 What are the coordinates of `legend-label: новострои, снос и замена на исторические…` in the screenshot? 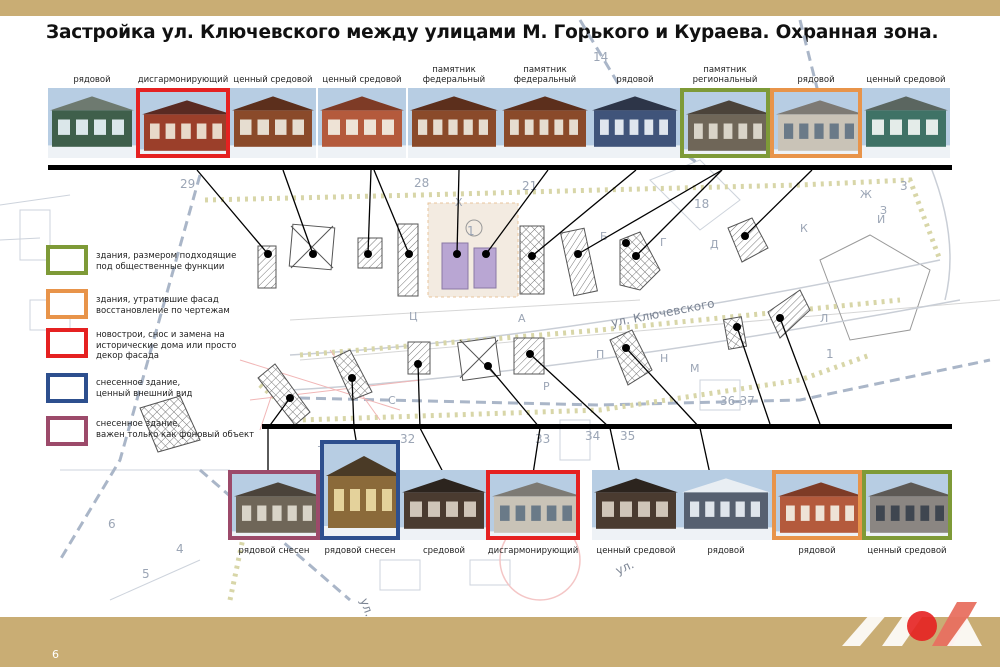 It's located at (166, 345).